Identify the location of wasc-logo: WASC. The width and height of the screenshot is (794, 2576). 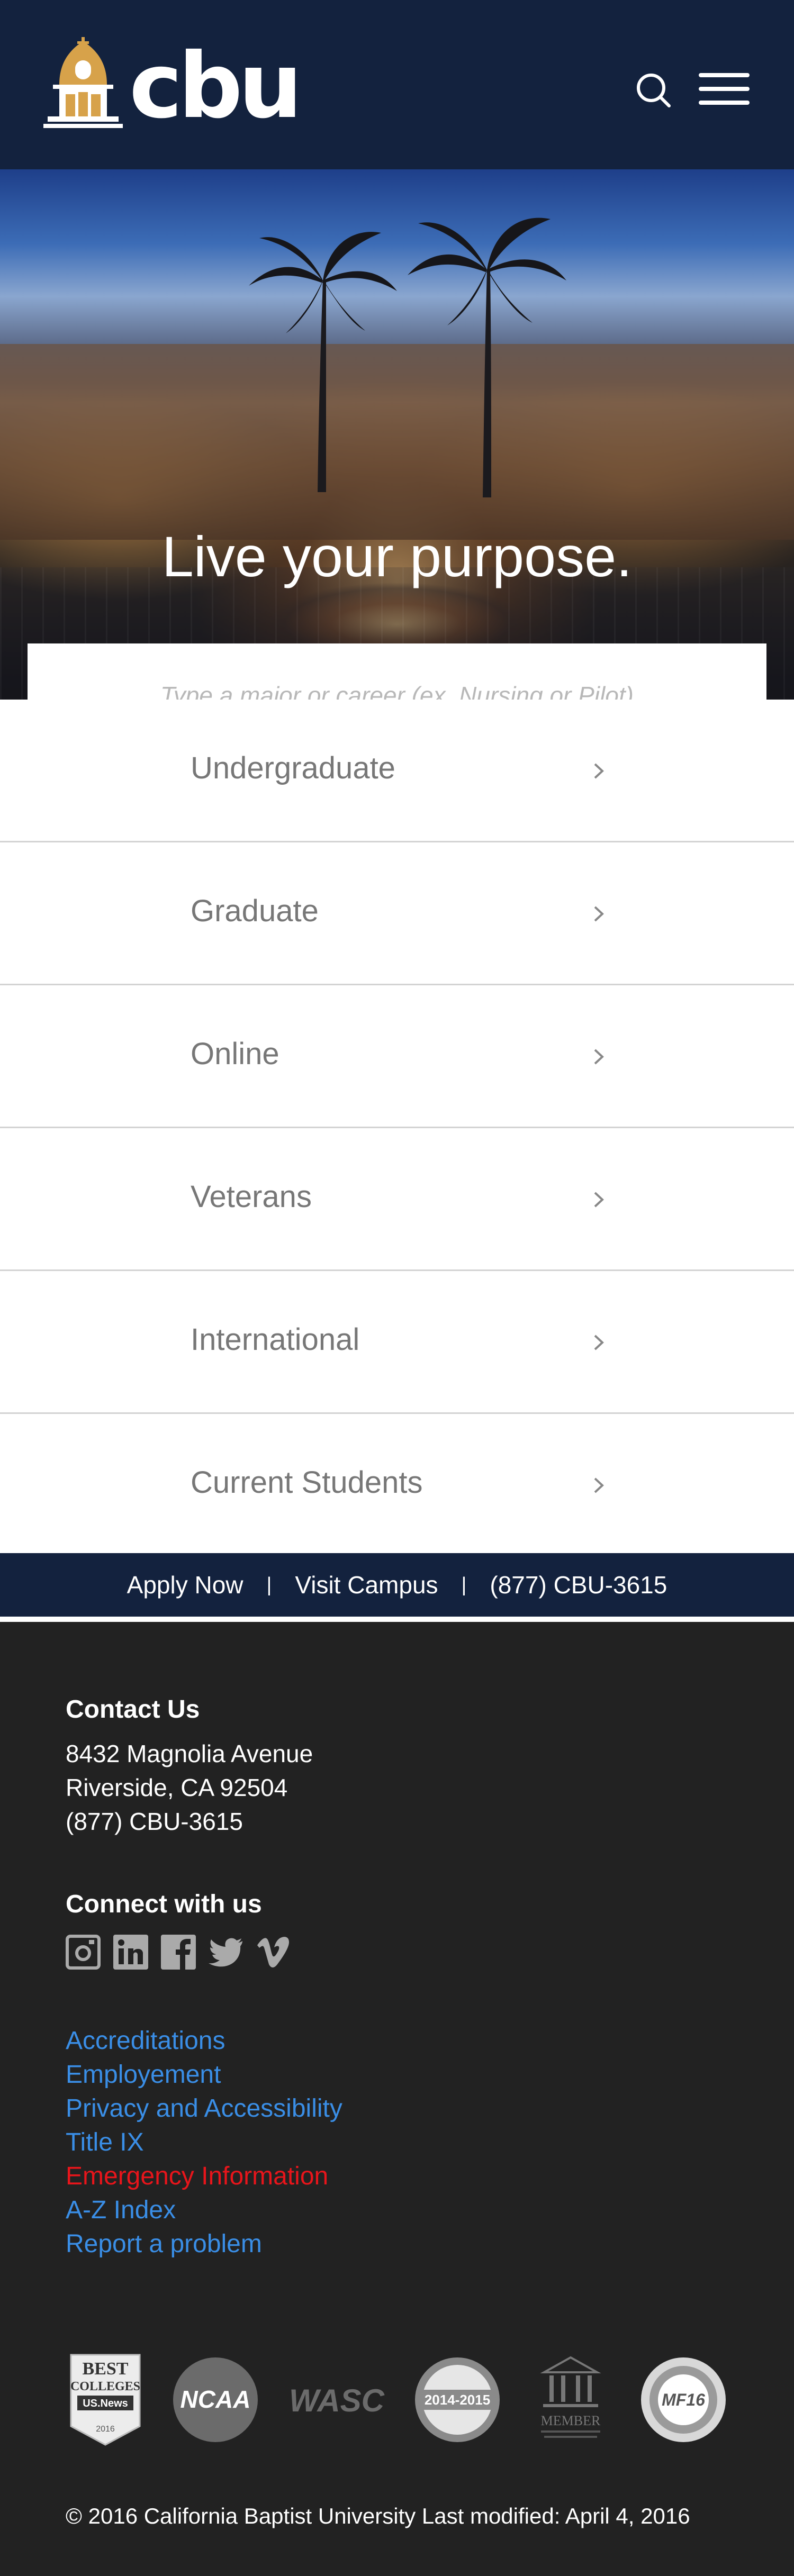
(337, 2400).